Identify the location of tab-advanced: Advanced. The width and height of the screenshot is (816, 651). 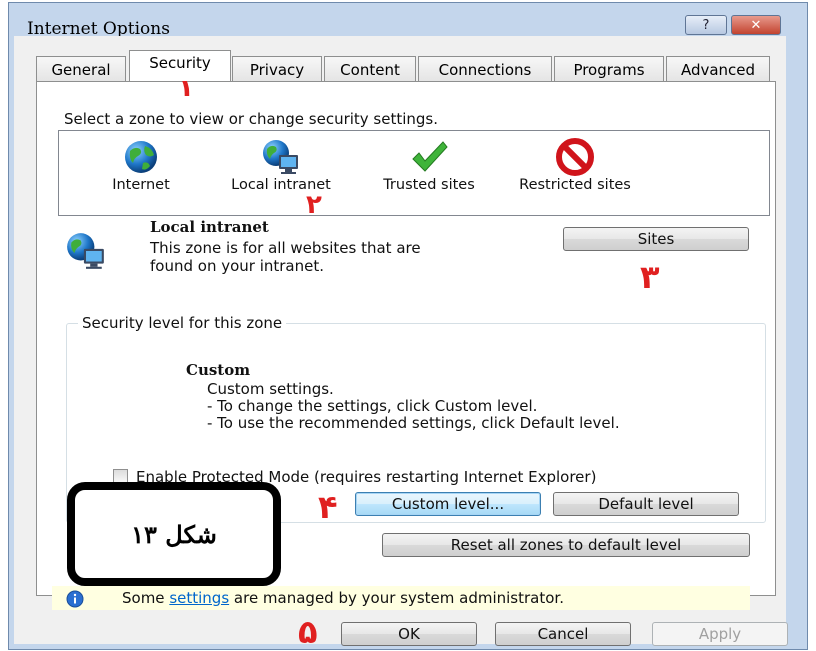
(718, 69).